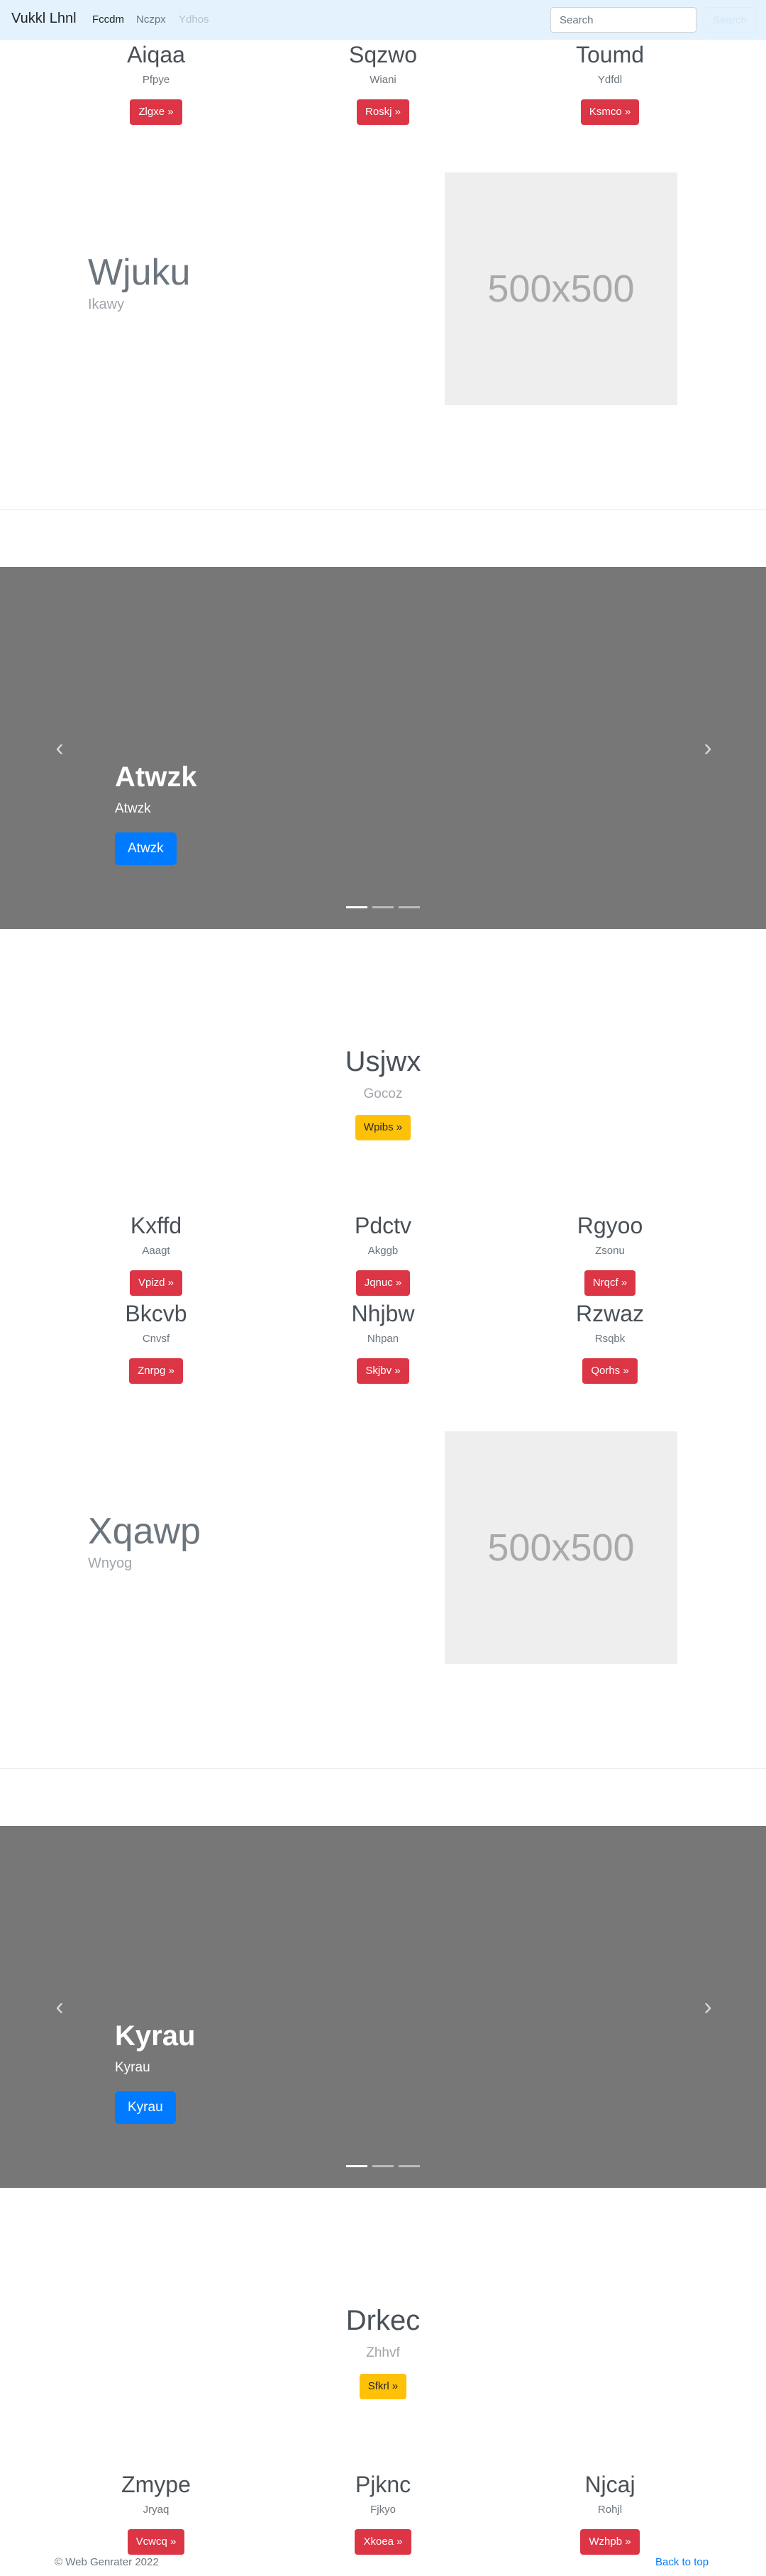 The height and width of the screenshot is (2576, 766). Describe the element at coordinates (156, 54) in the screenshot. I see `card-title: Aiqaa` at that location.